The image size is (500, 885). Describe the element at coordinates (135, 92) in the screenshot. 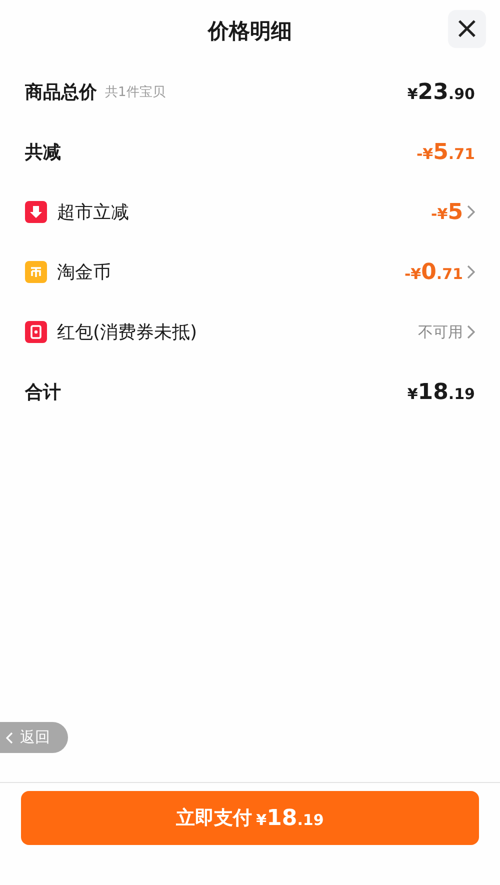

I see `item-count: 共1件宝贝` at that location.